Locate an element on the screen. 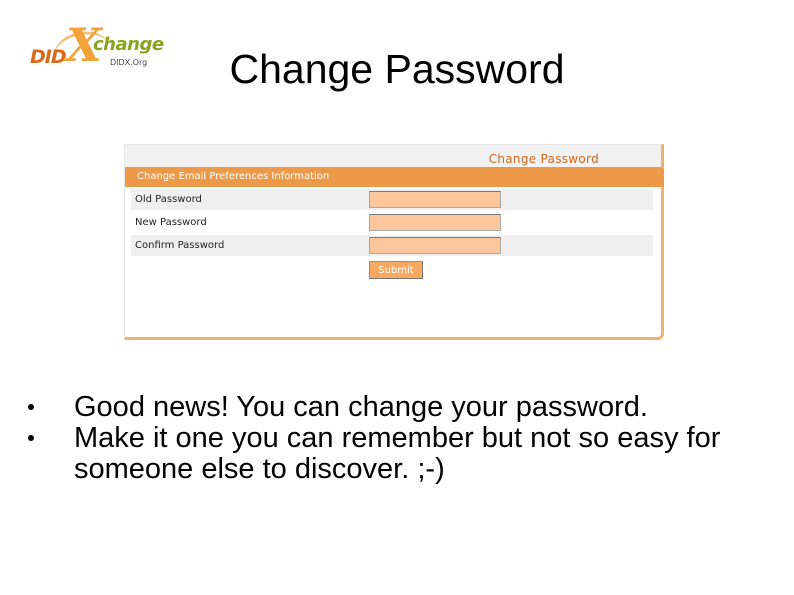 The image size is (794, 595). confirm-password-label: Confirm Password is located at coordinates (180, 245).